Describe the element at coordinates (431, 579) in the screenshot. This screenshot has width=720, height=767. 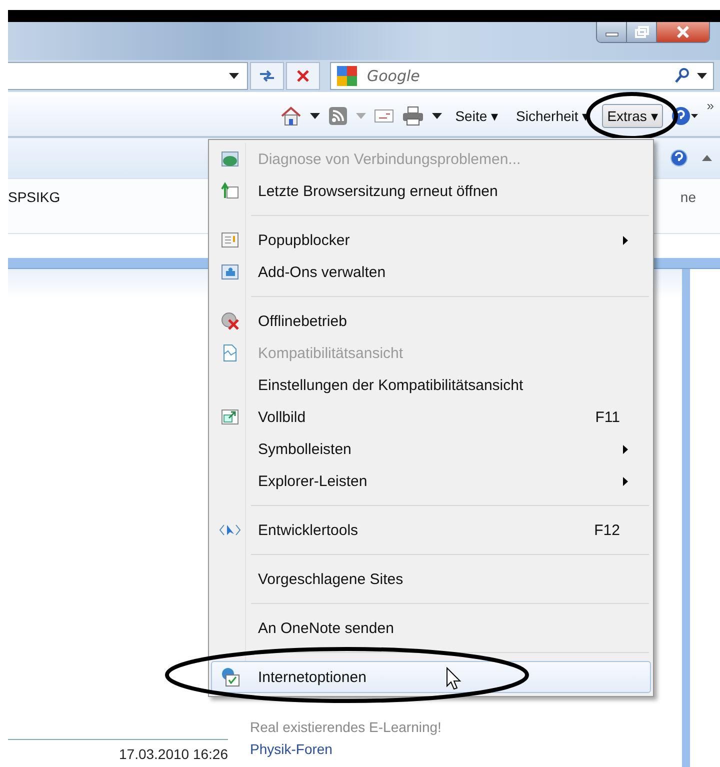
I see `menu-item: Vorgeschlagene Sites` at that location.